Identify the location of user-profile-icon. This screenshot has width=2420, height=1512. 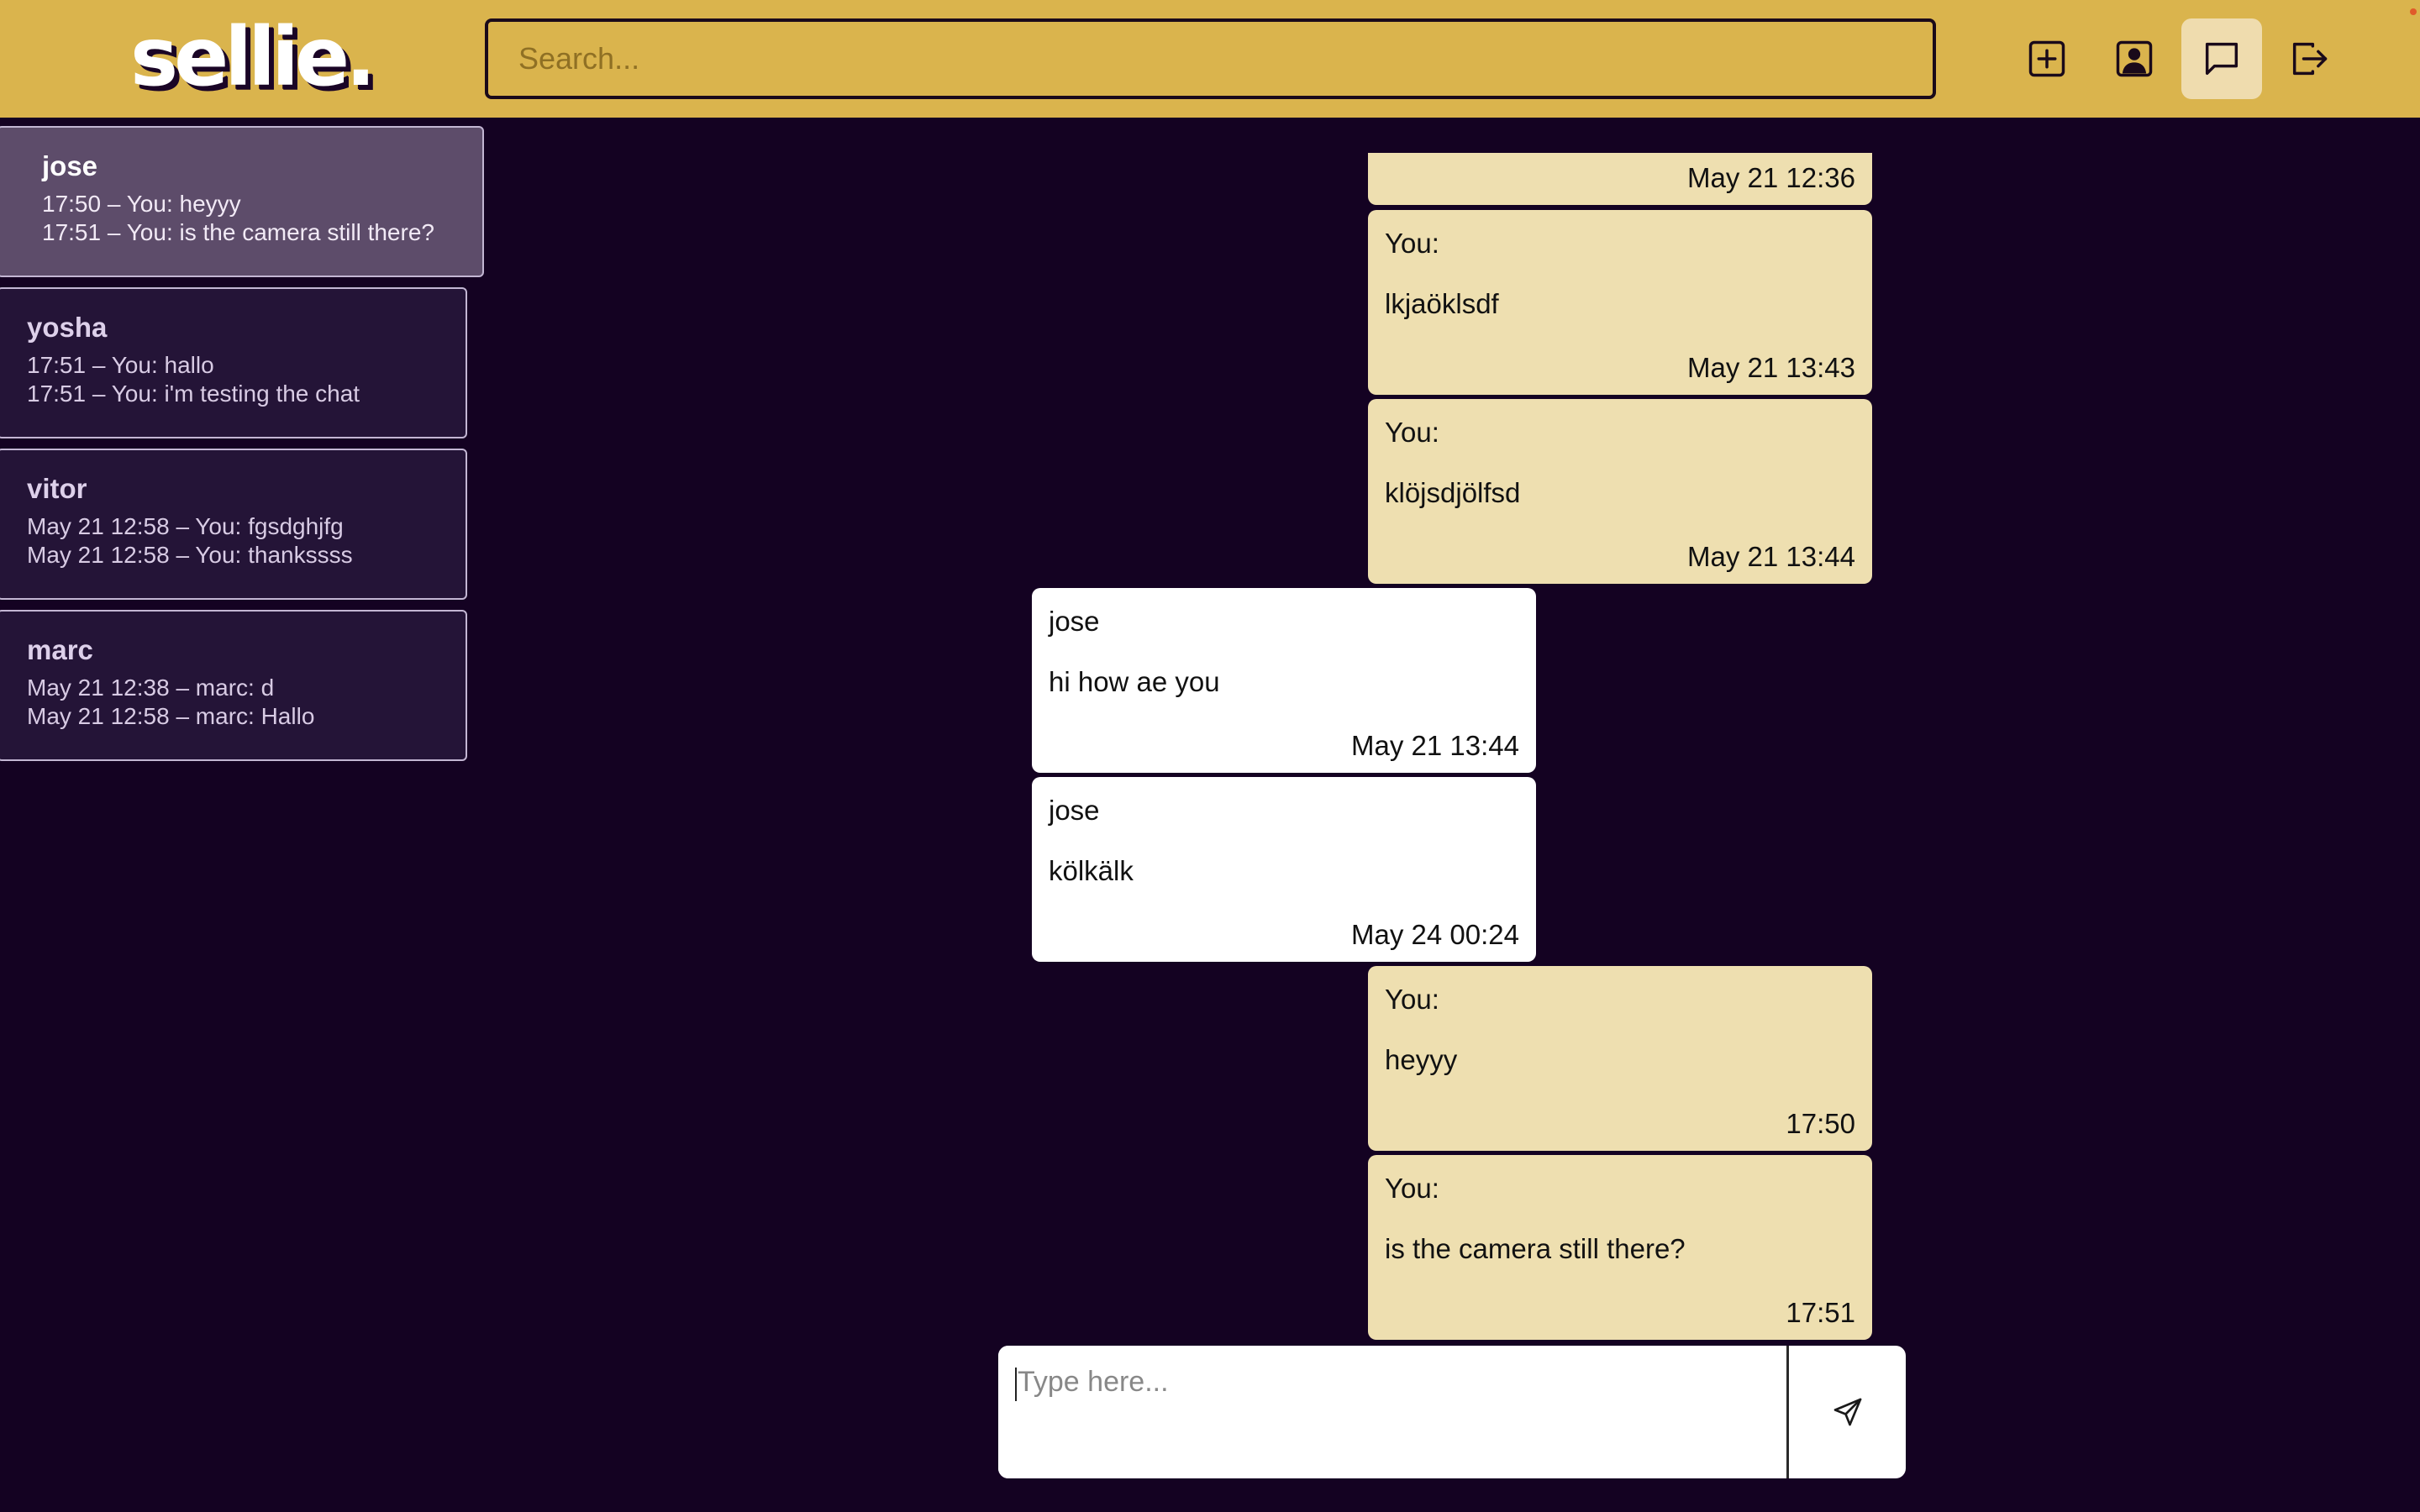
(2134, 58).